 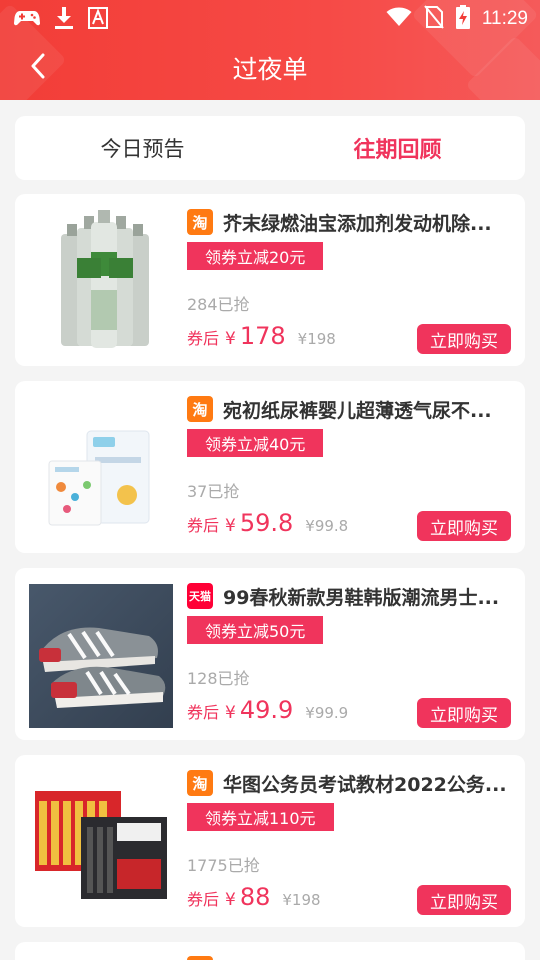 What do you see at coordinates (223, 865) in the screenshot?
I see `sold-count: 1775已抢` at bounding box center [223, 865].